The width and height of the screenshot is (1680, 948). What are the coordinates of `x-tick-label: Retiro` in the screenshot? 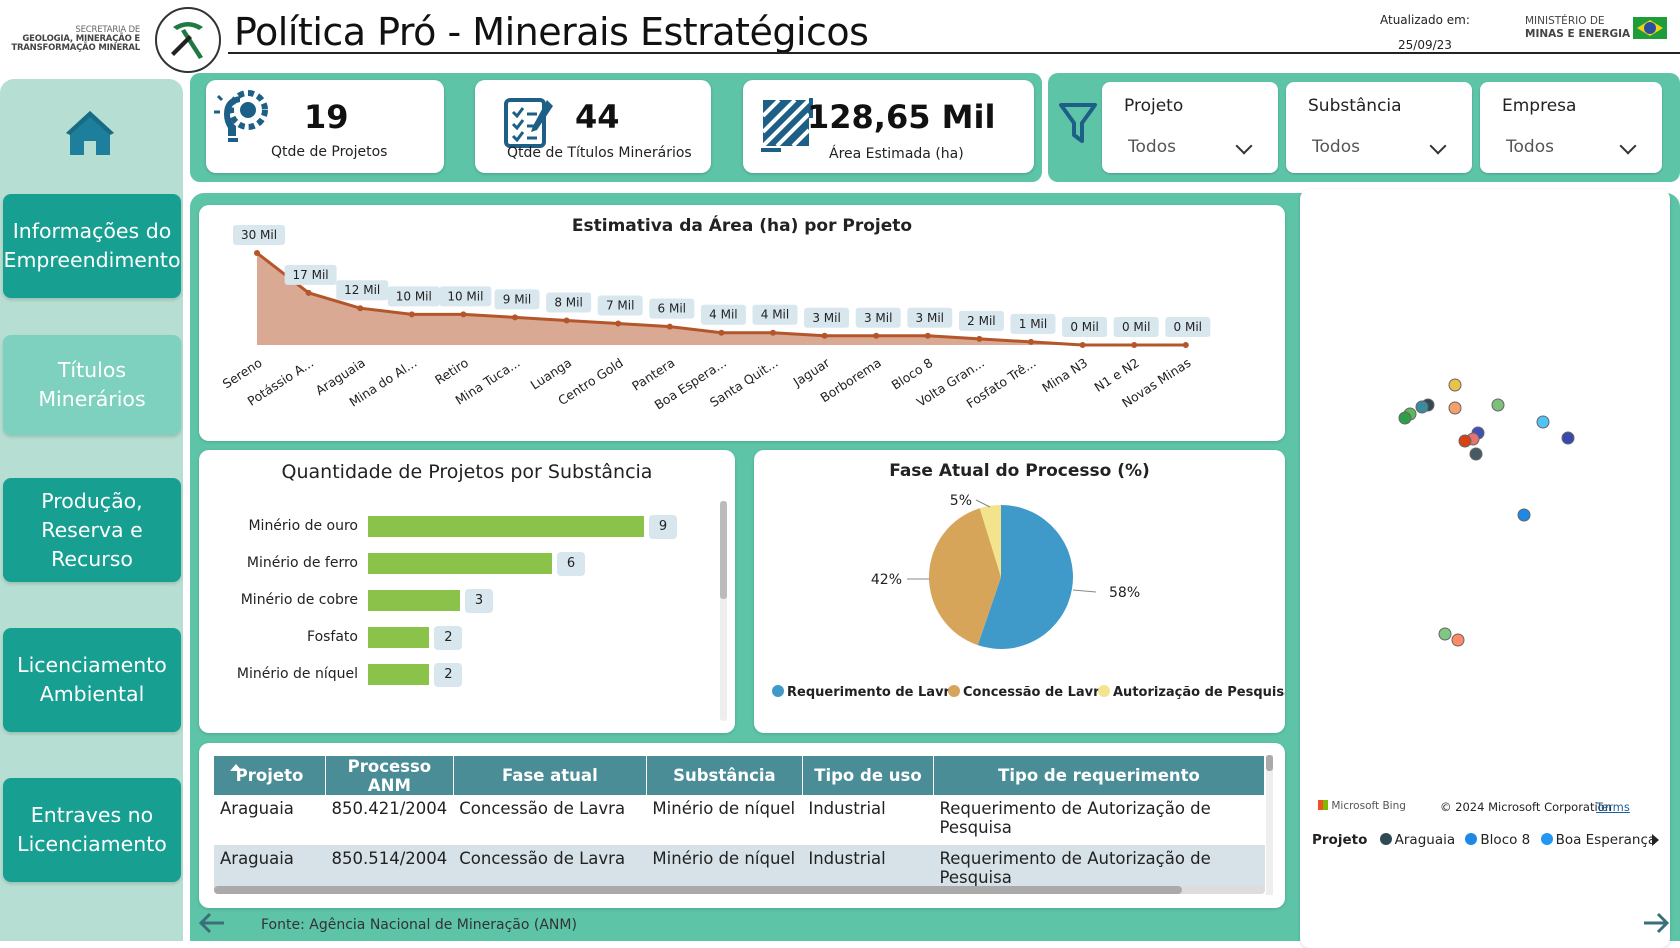 It's located at (451, 371).